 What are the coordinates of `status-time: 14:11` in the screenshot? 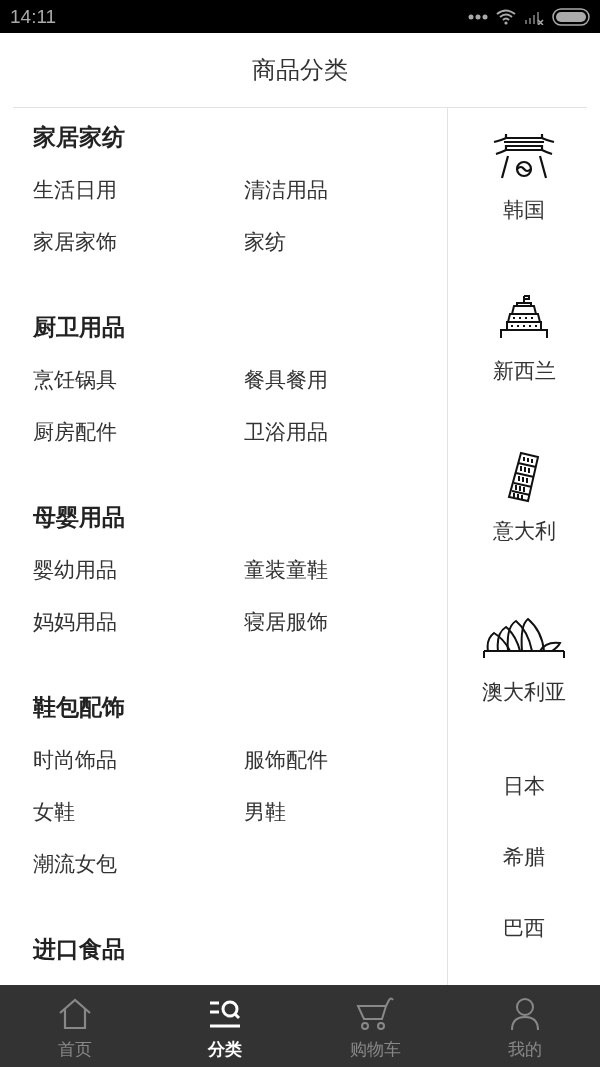 It's located at (33, 16).